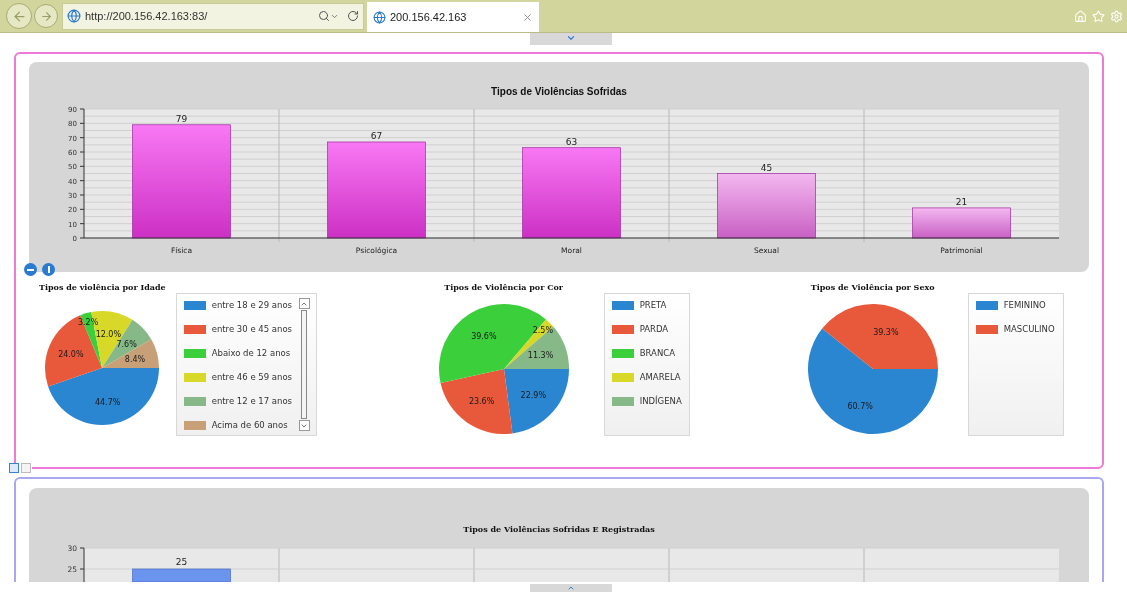  What do you see at coordinates (252, 305) in the screenshot?
I see `legend-label: entre 18 e 29 anos` at bounding box center [252, 305].